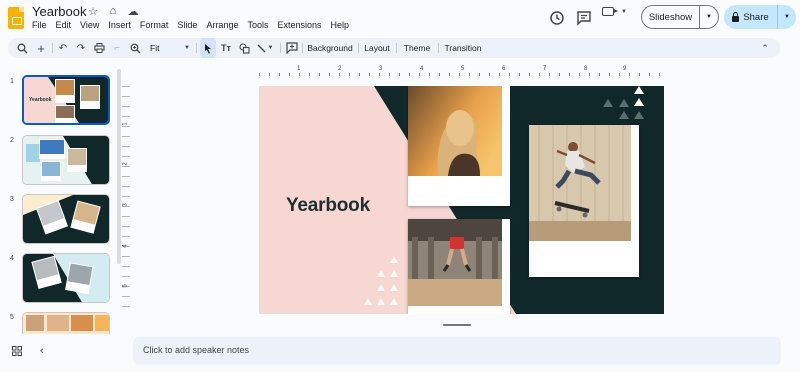 The image size is (800, 372). I want to click on meet-icon, so click(610, 11).